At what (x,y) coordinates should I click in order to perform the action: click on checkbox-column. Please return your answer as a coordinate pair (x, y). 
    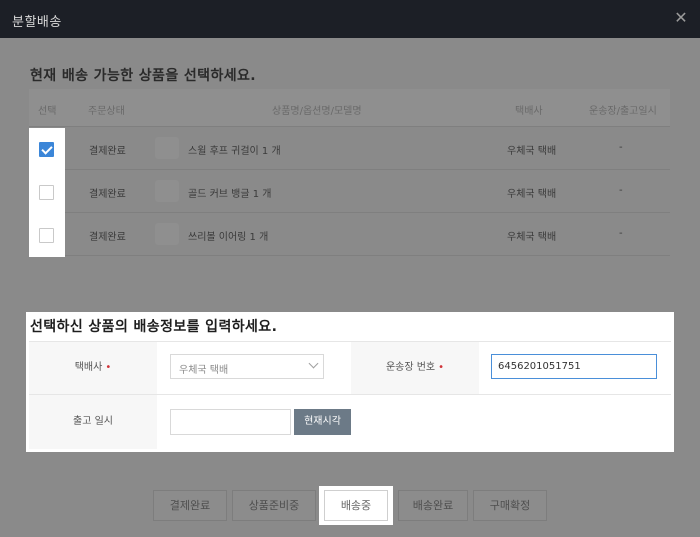
    Looking at the image, I should click on (47, 192).